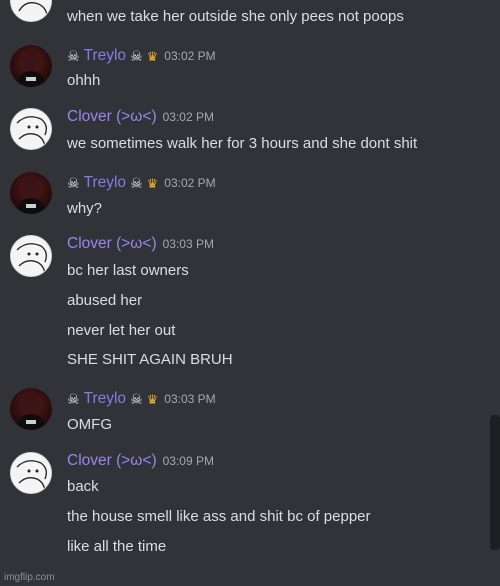 This screenshot has height=586, width=500. What do you see at coordinates (85, 208) in the screenshot?
I see `message-text: why?` at bounding box center [85, 208].